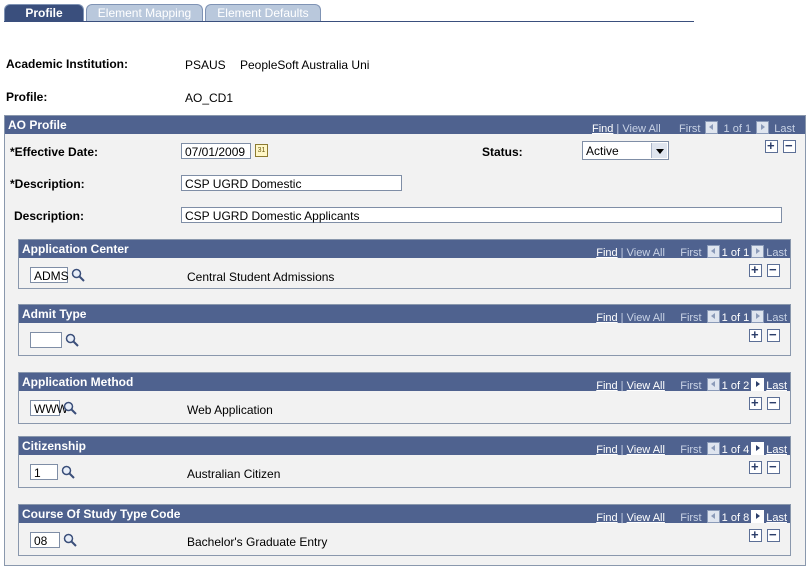 The image size is (809, 569). I want to click on course-of-study-type-code-input: 08, so click(45, 540).